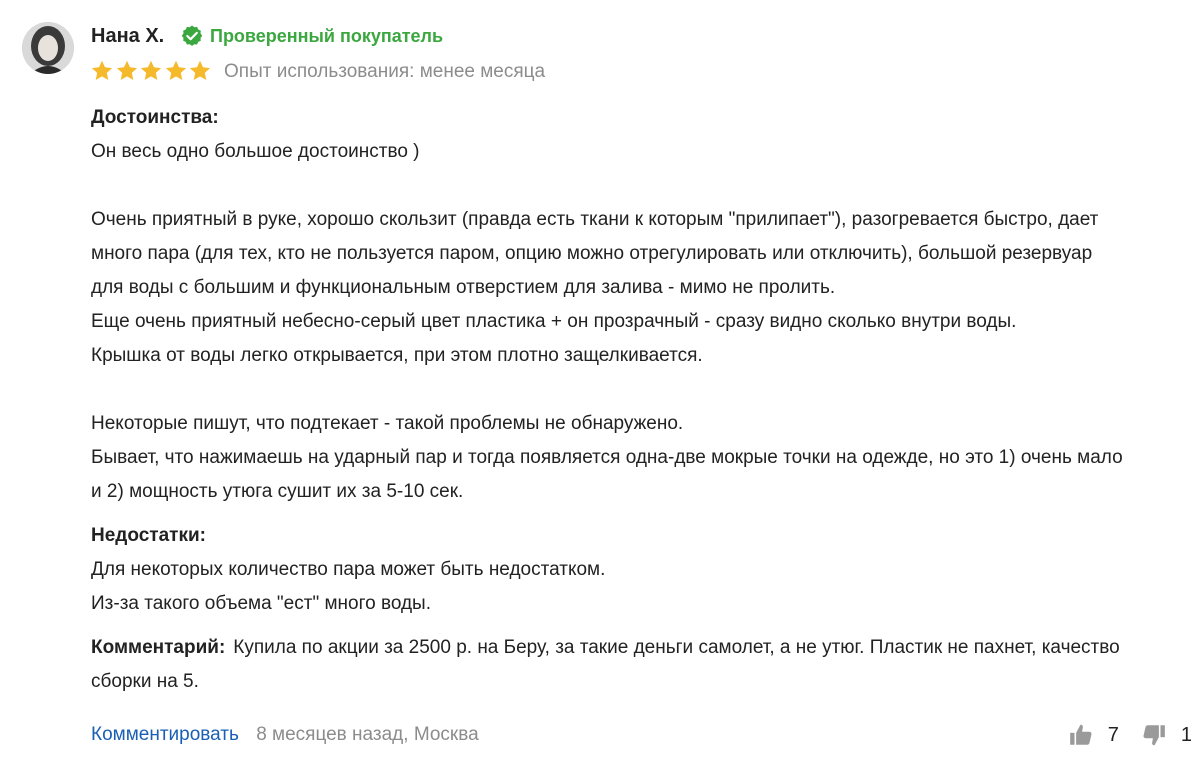 This screenshot has width=1200, height=778. I want to click on author-name: Нана Х., so click(127, 36).